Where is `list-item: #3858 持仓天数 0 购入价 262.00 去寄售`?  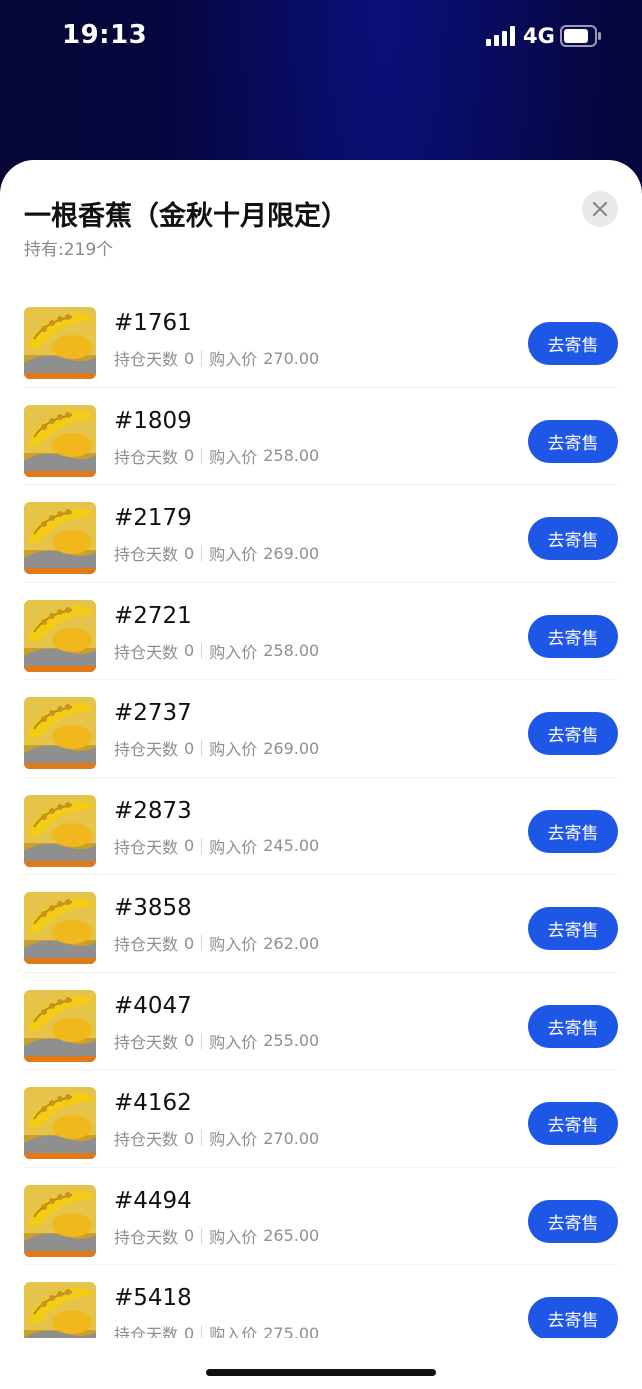
list-item: #3858 持仓天数 0 购入价 262.00 去寄售 is located at coordinates (321, 924).